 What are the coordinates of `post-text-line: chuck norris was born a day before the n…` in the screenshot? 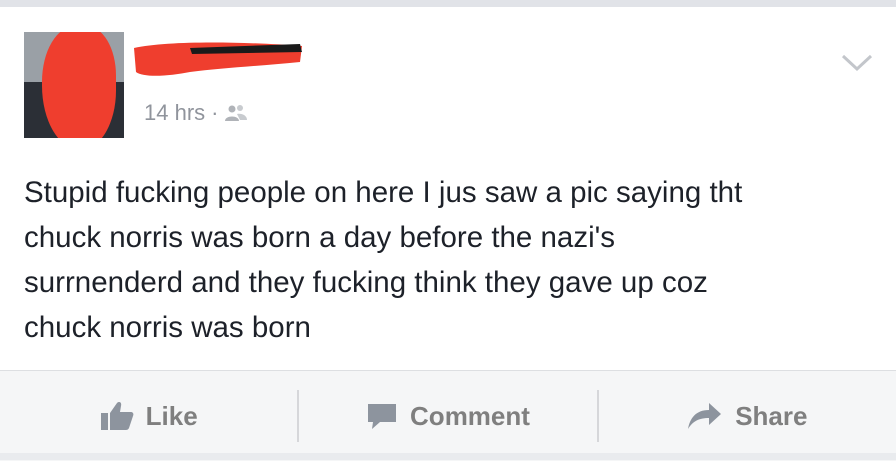 It's located at (320, 237).